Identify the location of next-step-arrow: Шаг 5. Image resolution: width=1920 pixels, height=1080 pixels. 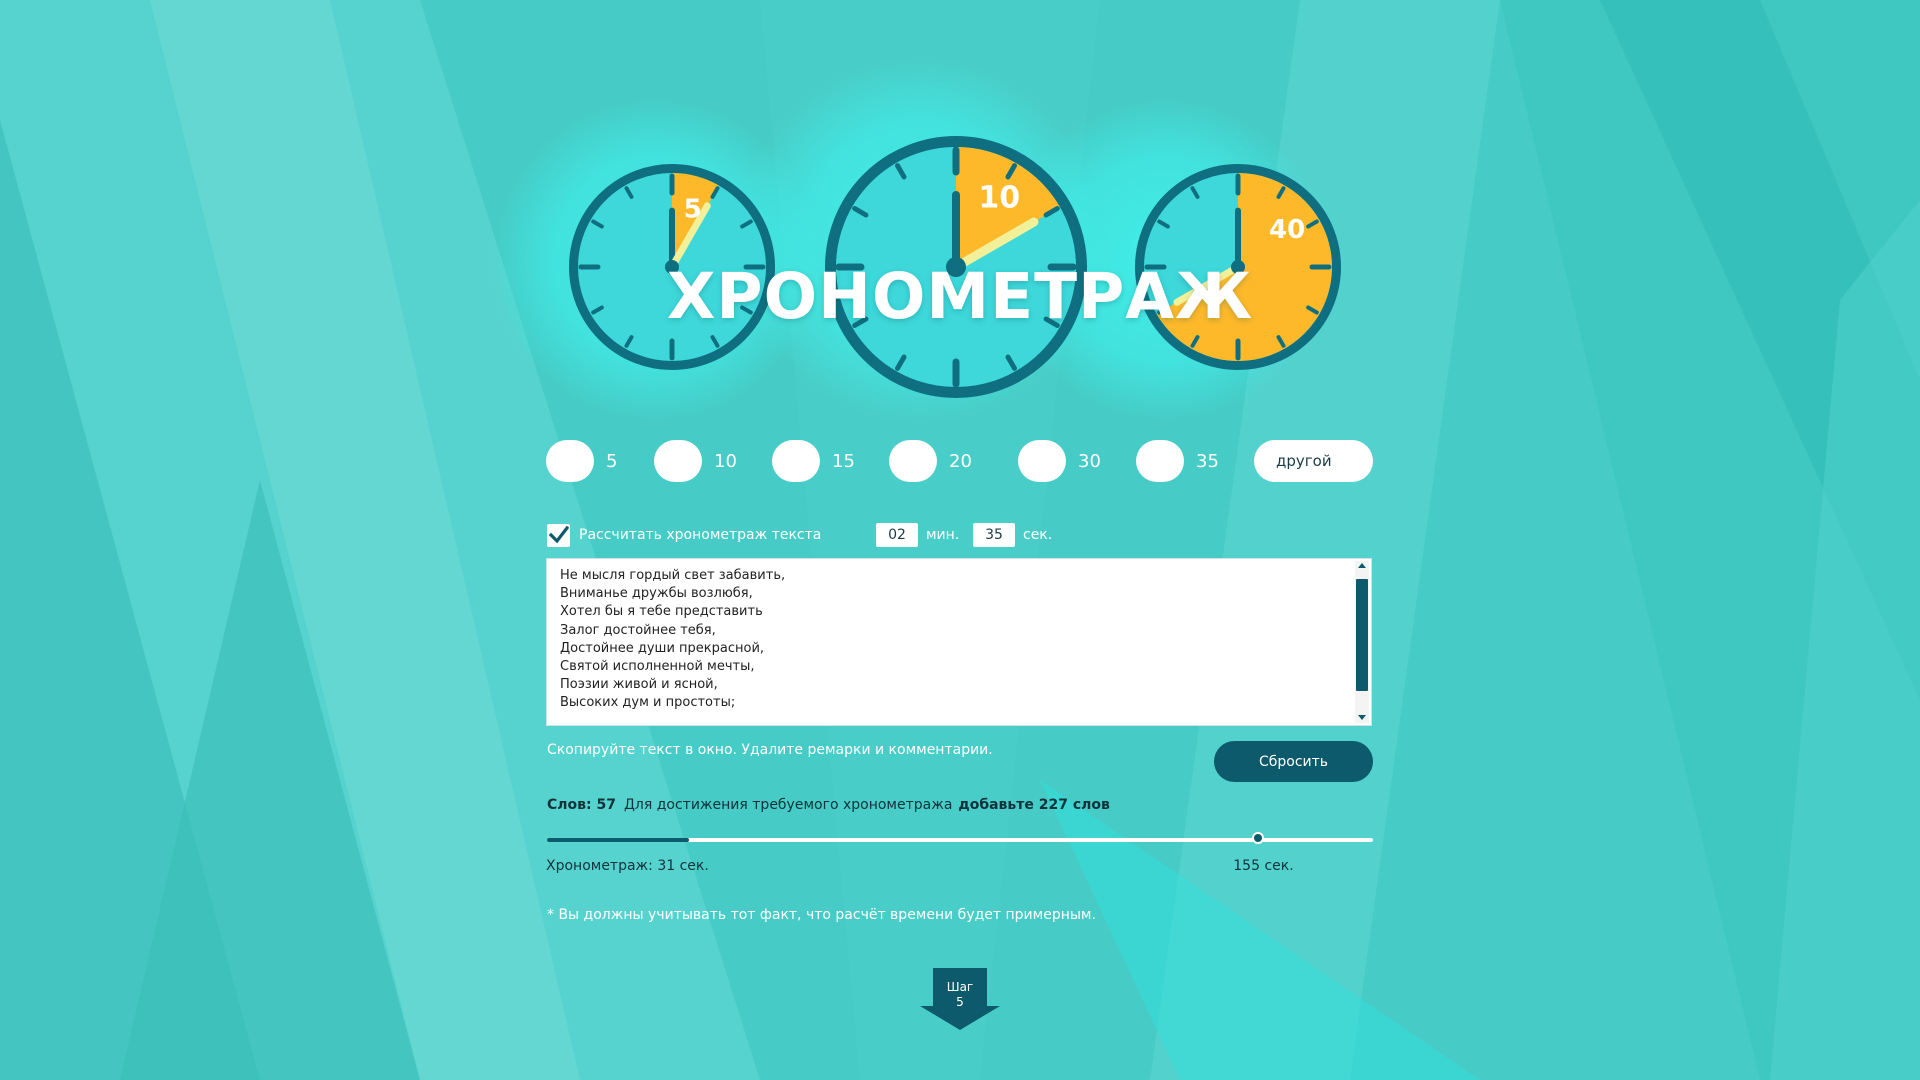
(960, 999).